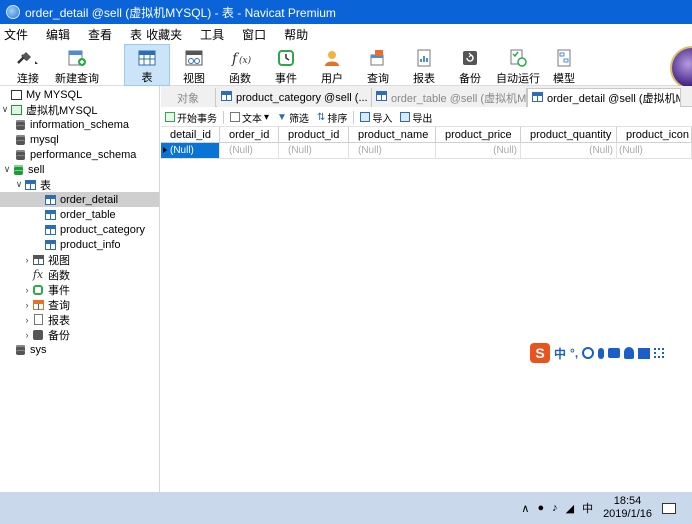  I want to click on ime-toolbar: S 中 °,, so click(597, 353).